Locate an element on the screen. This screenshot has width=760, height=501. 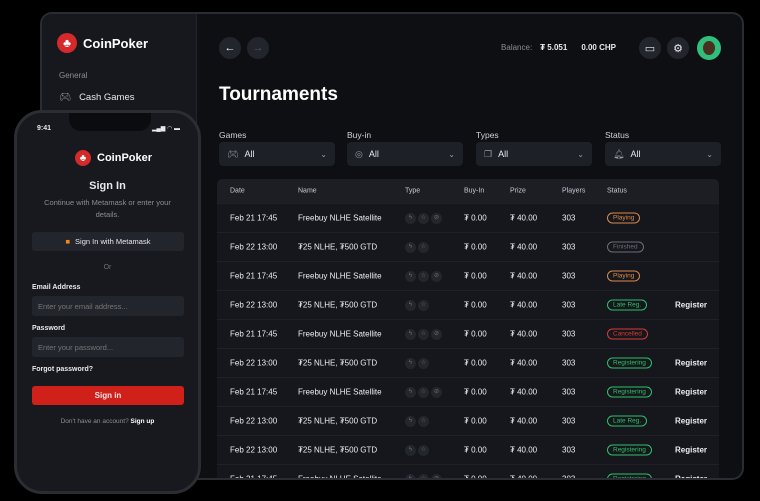
sign-up-link: Sign up is located at coordinates (143, 421).